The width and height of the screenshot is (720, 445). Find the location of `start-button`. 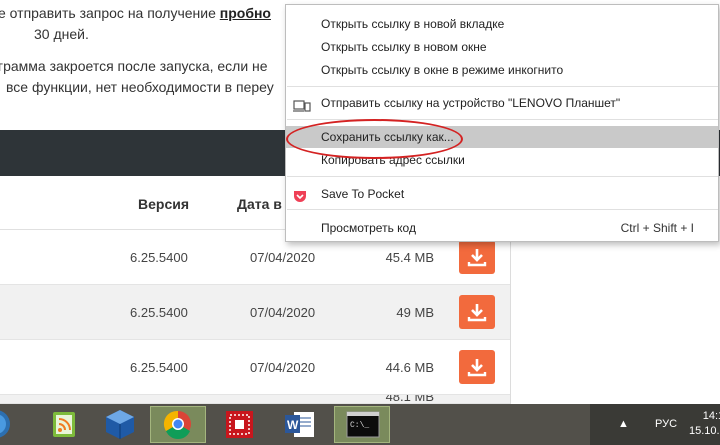

start-button is located at coordinates (5, 424).